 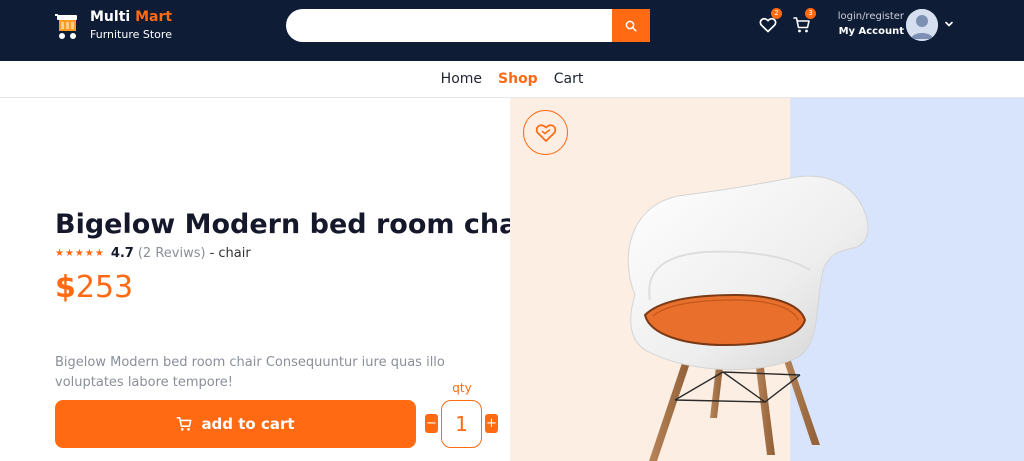 What do you see at coordinates (865, 17) in the screenshot?
I see `login-register-link: login/register` at bounding box center [865, 17].